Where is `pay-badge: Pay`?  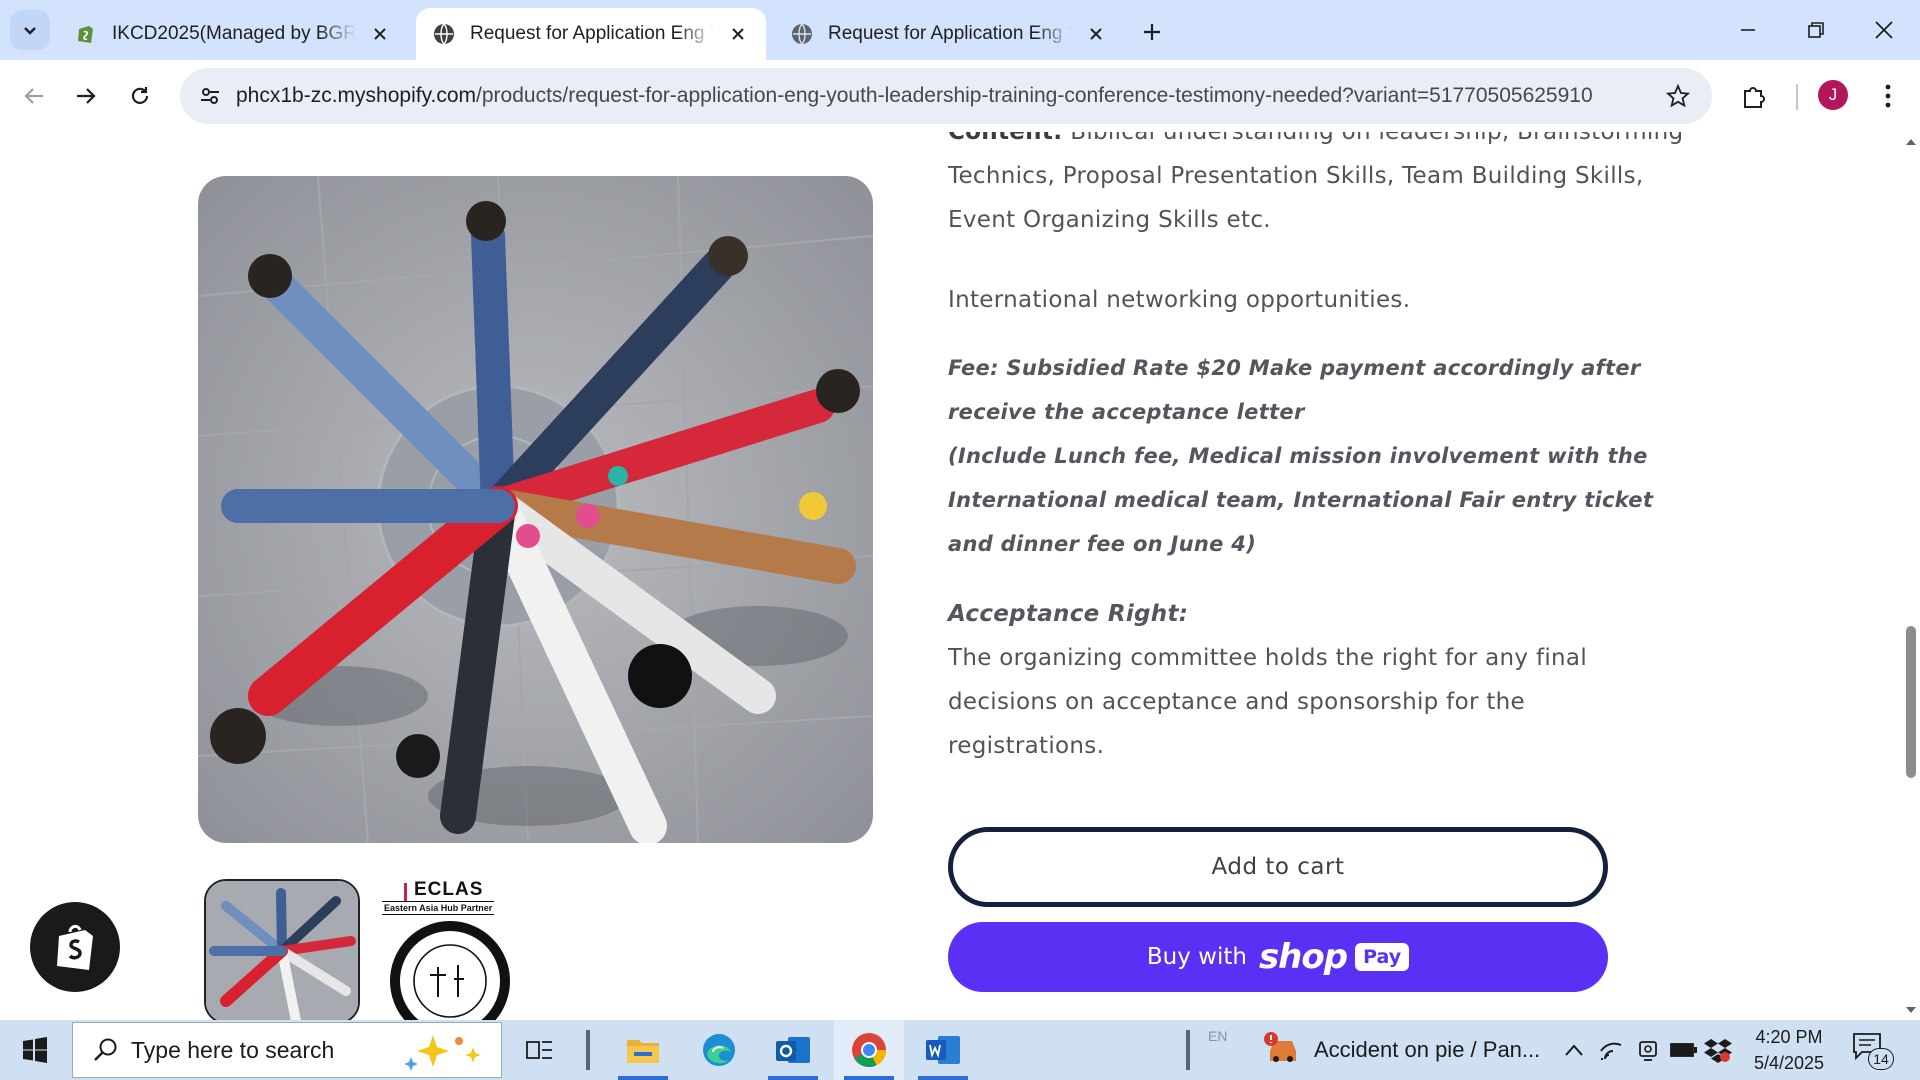
pay-badge: Pay is located at coordinates (1382, 957).